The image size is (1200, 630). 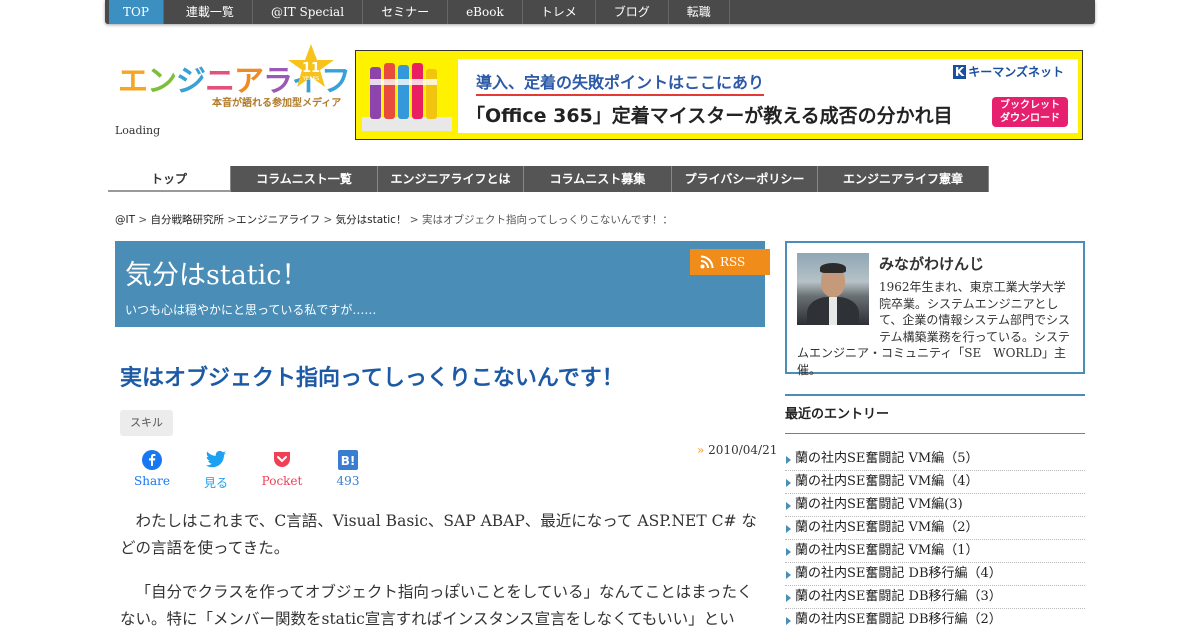 I want to click on anniversary-star-icon: 11 YEARS, so click(x=311, y=65).